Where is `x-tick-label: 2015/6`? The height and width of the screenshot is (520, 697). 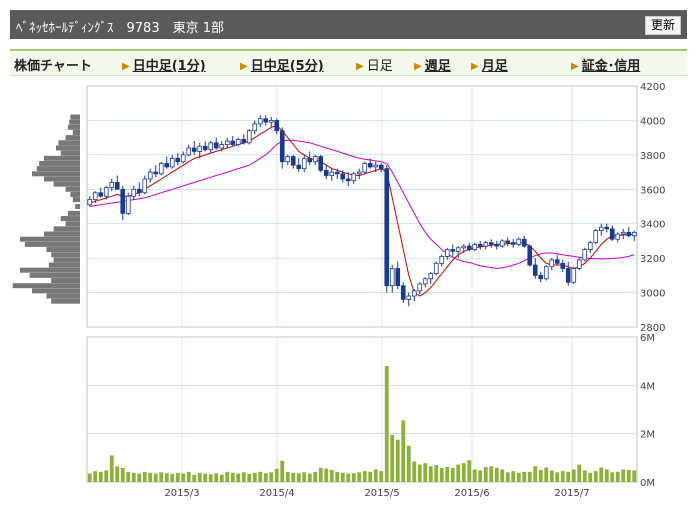
x-tick-label: 2015/6 is located at coordinates (471, 493).